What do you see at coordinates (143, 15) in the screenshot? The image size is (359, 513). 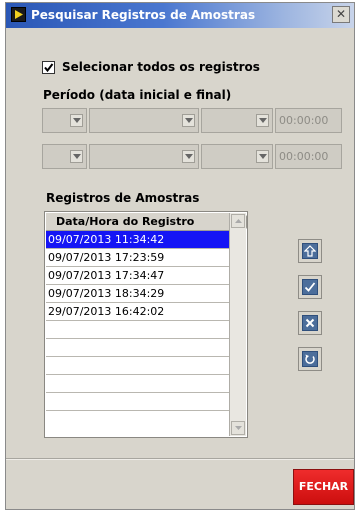 I see `window-title: Pesquisar Registros de Amostras` at bounding box center [143, 15].